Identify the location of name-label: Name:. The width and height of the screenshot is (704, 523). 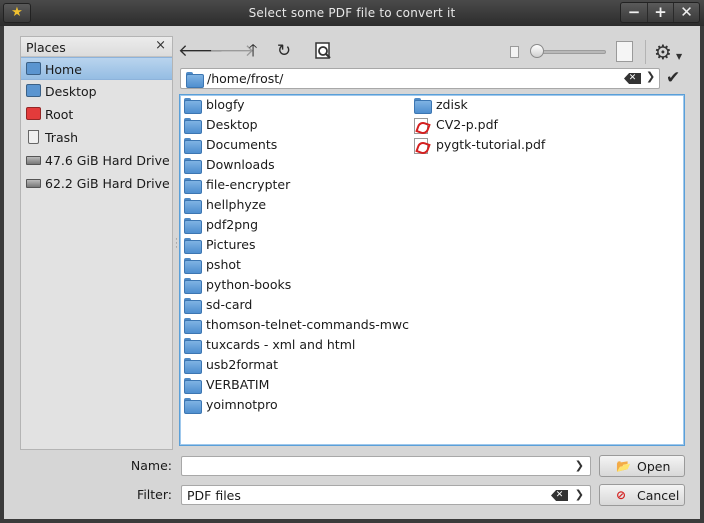
(151, 465).